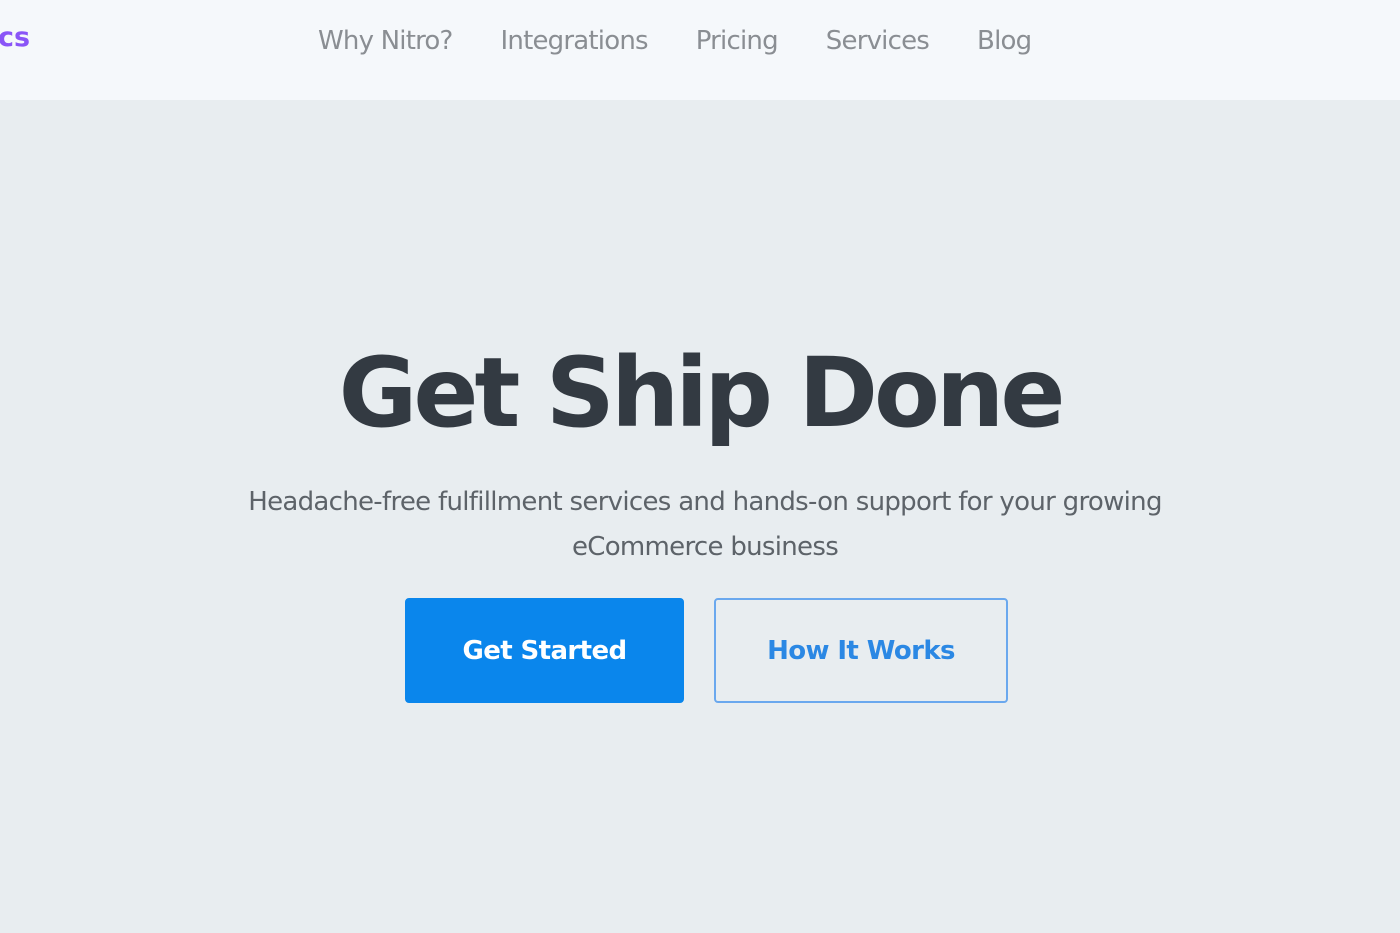  I want to click on get-started-button: Get Started, so click(544, 650).